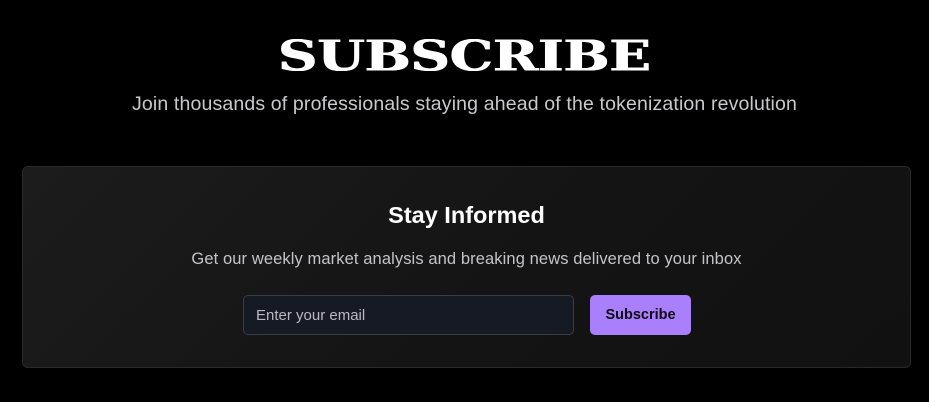 The height and width of the screenshot is (402, 929). Describe the element at coordinates (464, 56) in the screenshot. I see `page-title: SUBSCRIBE` at that location.